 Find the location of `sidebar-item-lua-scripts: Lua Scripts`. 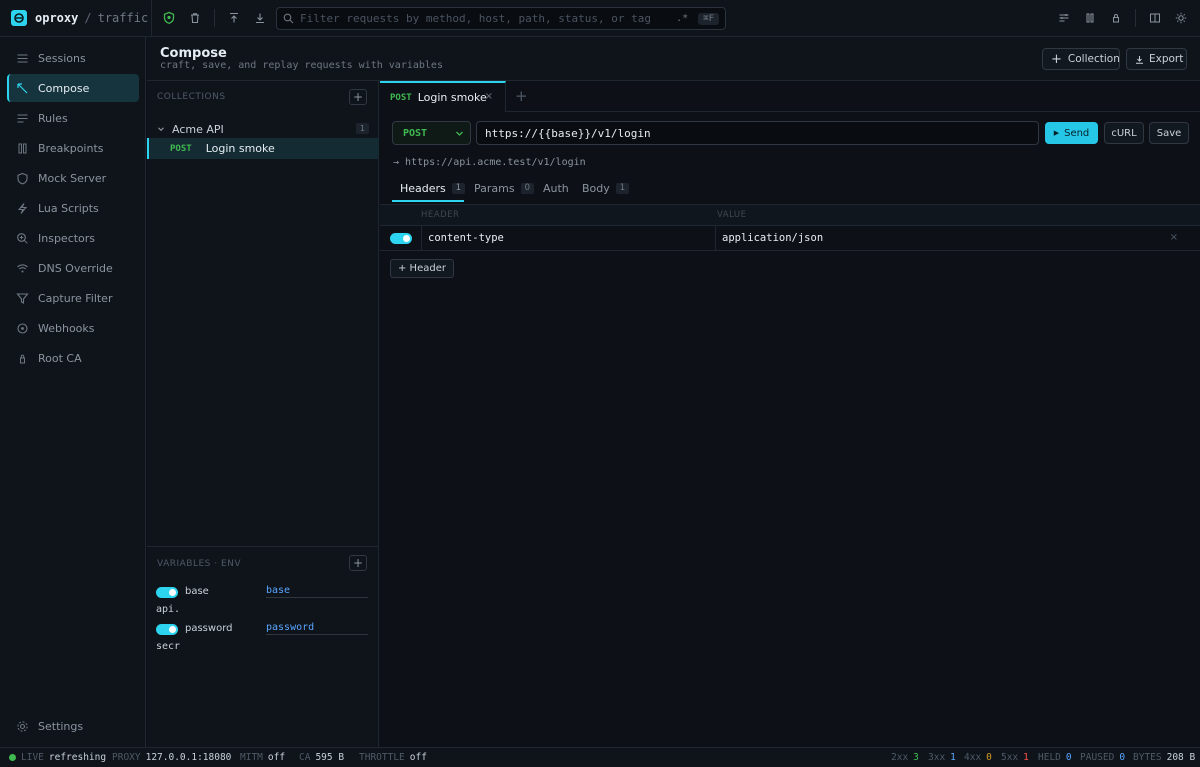

sidebar-item-lua-scripts: Lua Scripts is located at coordinates (73, 208).